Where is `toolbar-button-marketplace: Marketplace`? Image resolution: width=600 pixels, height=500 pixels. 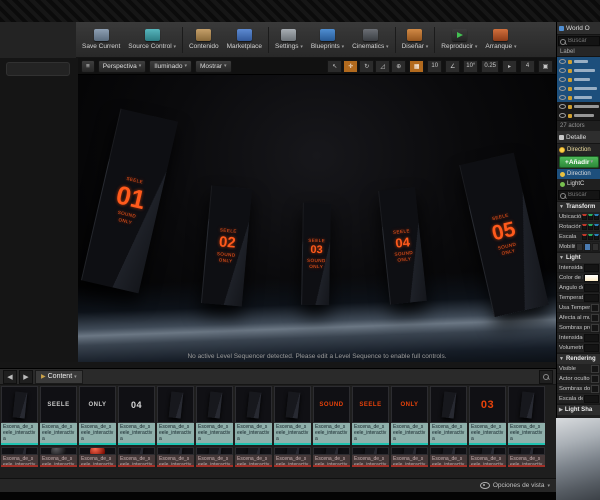
toolbar-button-marketplace: Marketplace is located at coordinates (244, 40).